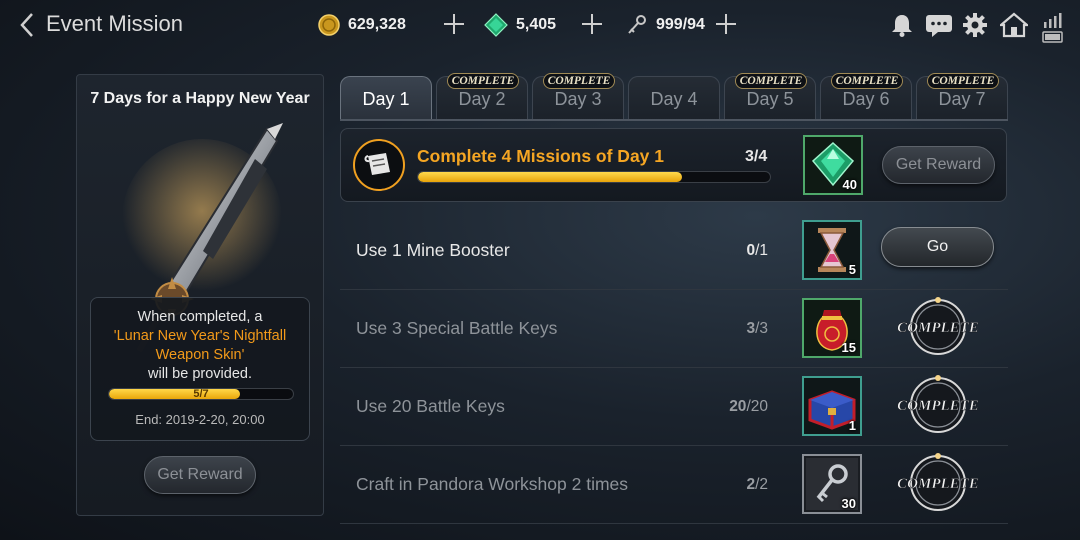  I want to click on top-bar: Event Mission 629,328 5,405 999/94, so click(540, 26).